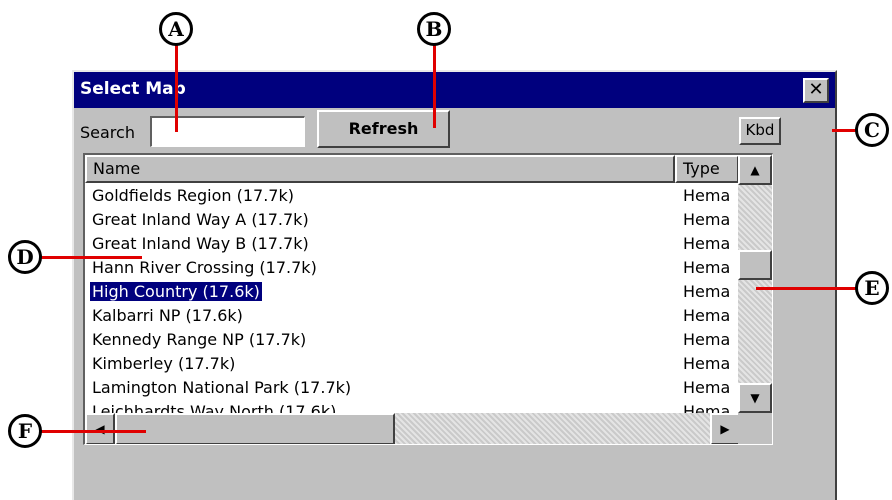  What do you see at coordinates (176, 29) in the screenshot?
I see `annotation-marker-a: A` at bounding box center [176, 29].